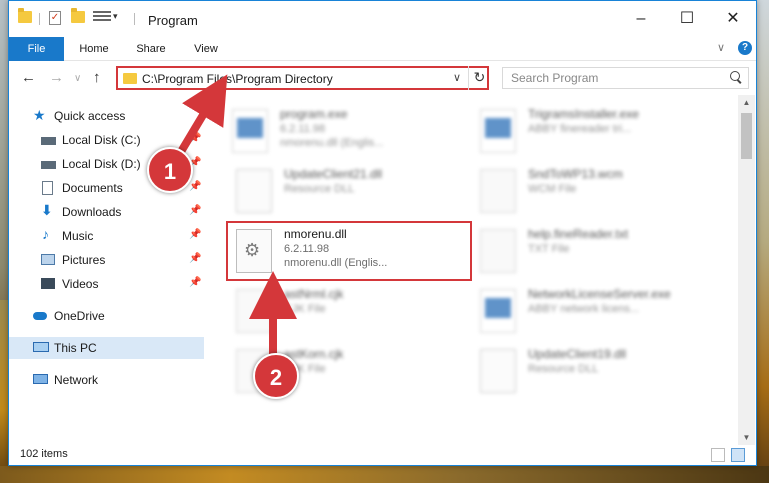 The height and width of the screenshot is (483, 769). Describe the element at coordinates (84, 260) in the screenshot. I see `sidebar-item-label: Pictures` at that location.